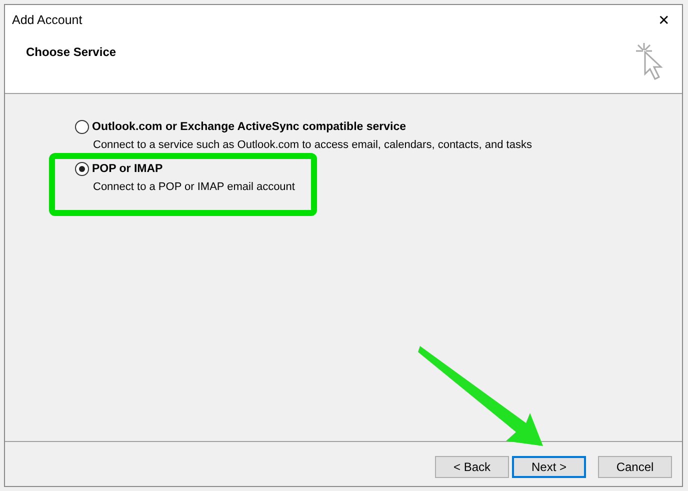 Image resolution: width=688 pixels, height=491 pixels. I want to click on option-description: Connect to a POP or IMAP email account, so click(194, 187).